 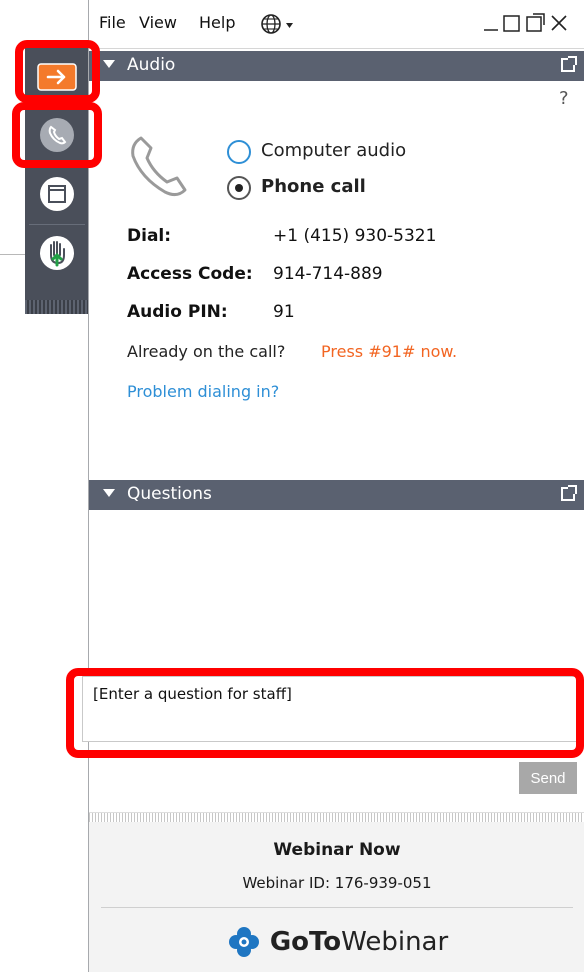 What do you see at coordinates (355, 236) in the screenshot?
I see `dial-number: +1 (415) 930-5321` at bounding box center [355, 236].